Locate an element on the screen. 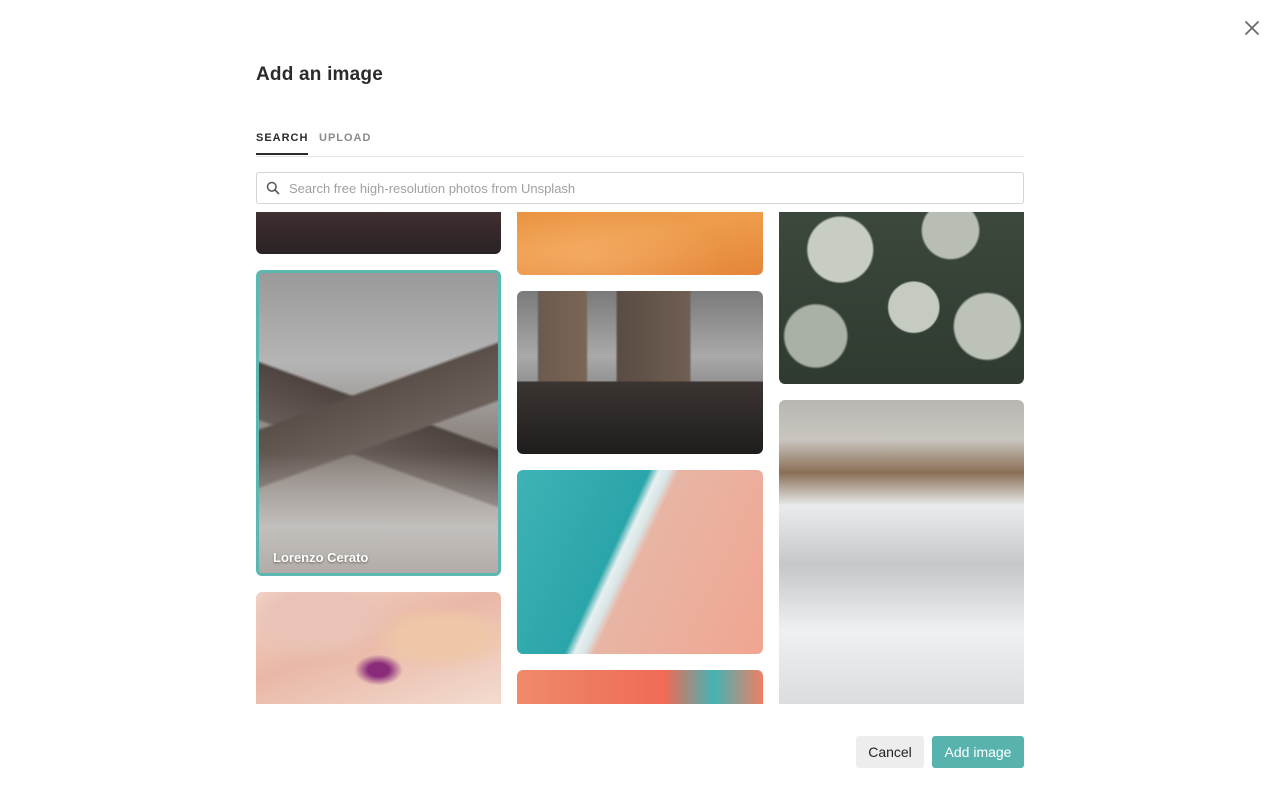 This screenshot has width=1280, height=800. photo-desert is located at coordinates (640, 243).